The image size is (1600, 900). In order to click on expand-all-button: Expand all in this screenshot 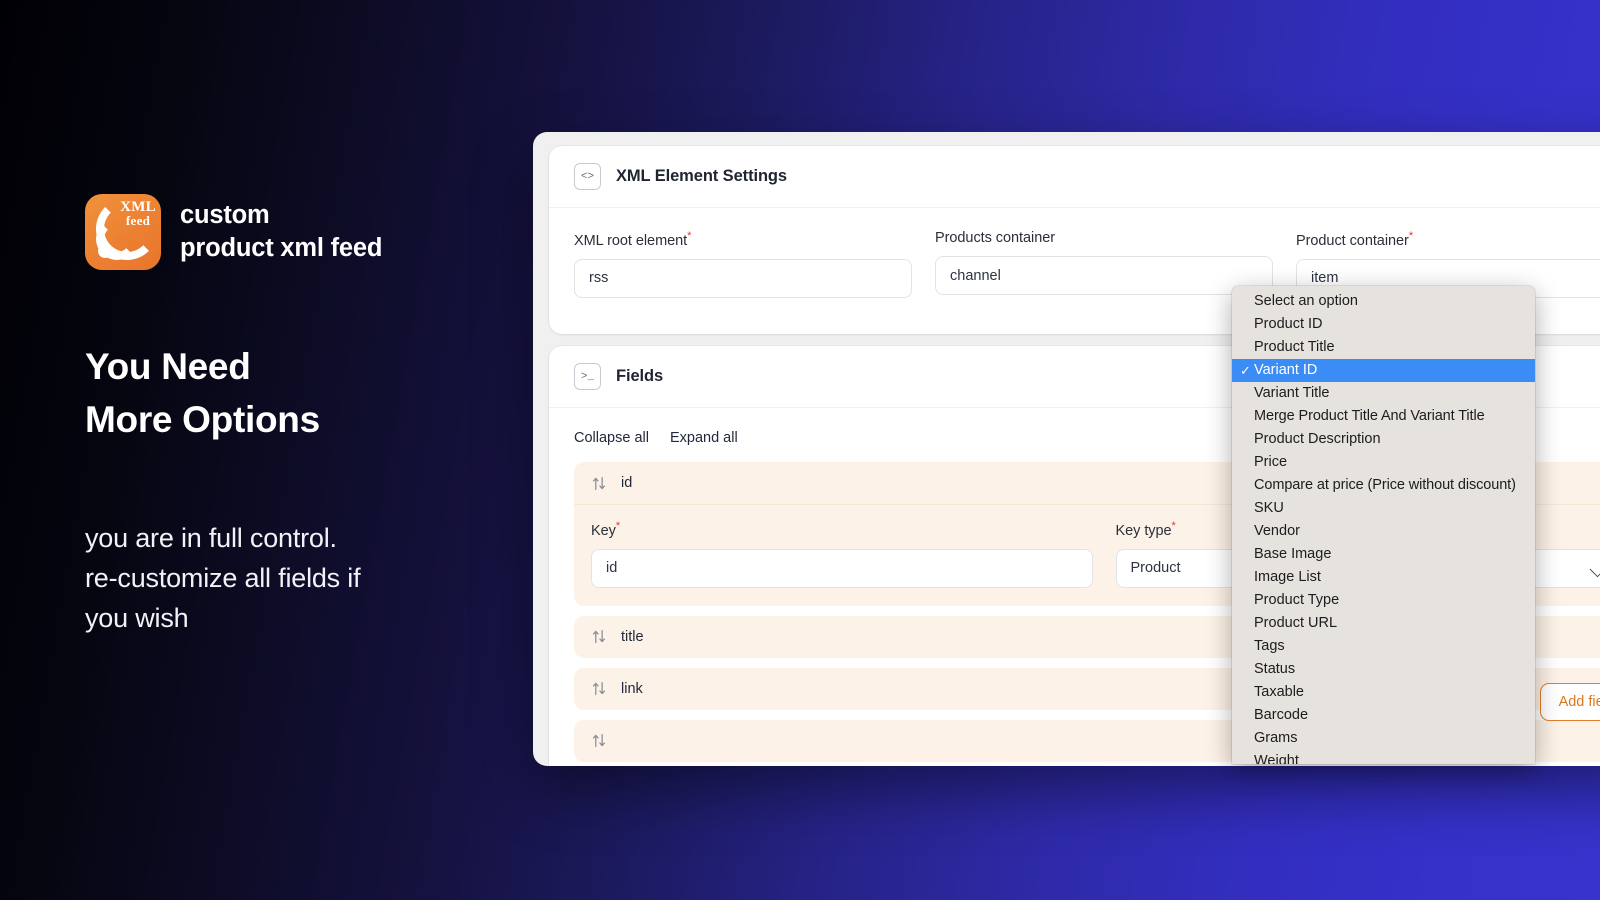, I will do `click(704, 438)`.